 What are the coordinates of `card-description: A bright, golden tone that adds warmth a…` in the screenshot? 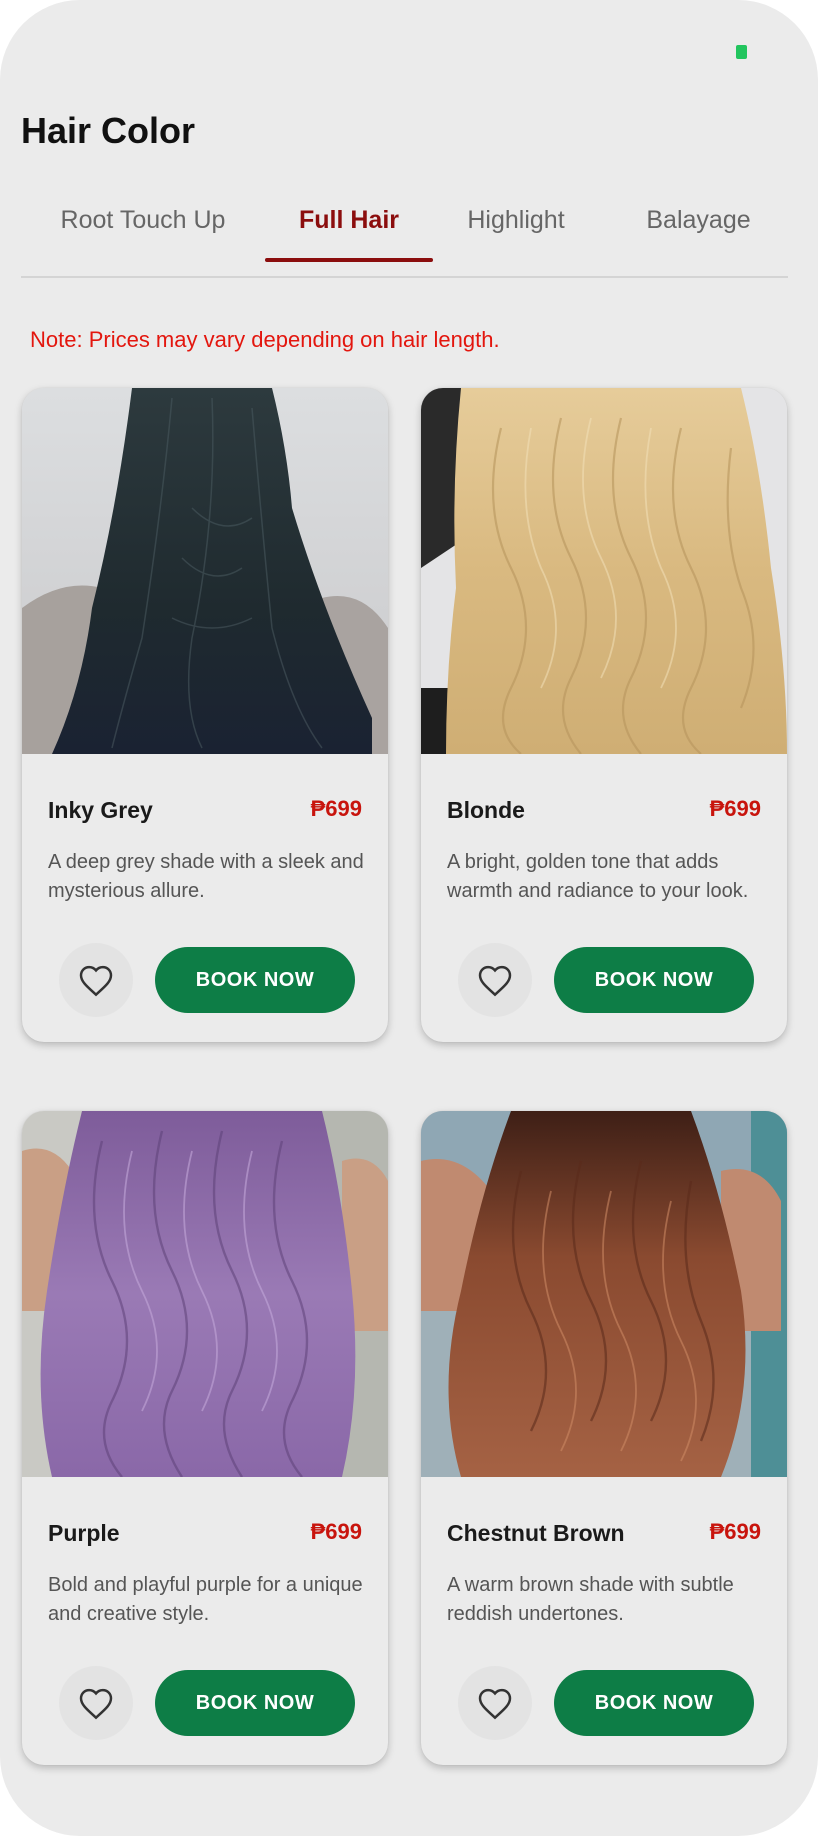 It's located at (598, 876).